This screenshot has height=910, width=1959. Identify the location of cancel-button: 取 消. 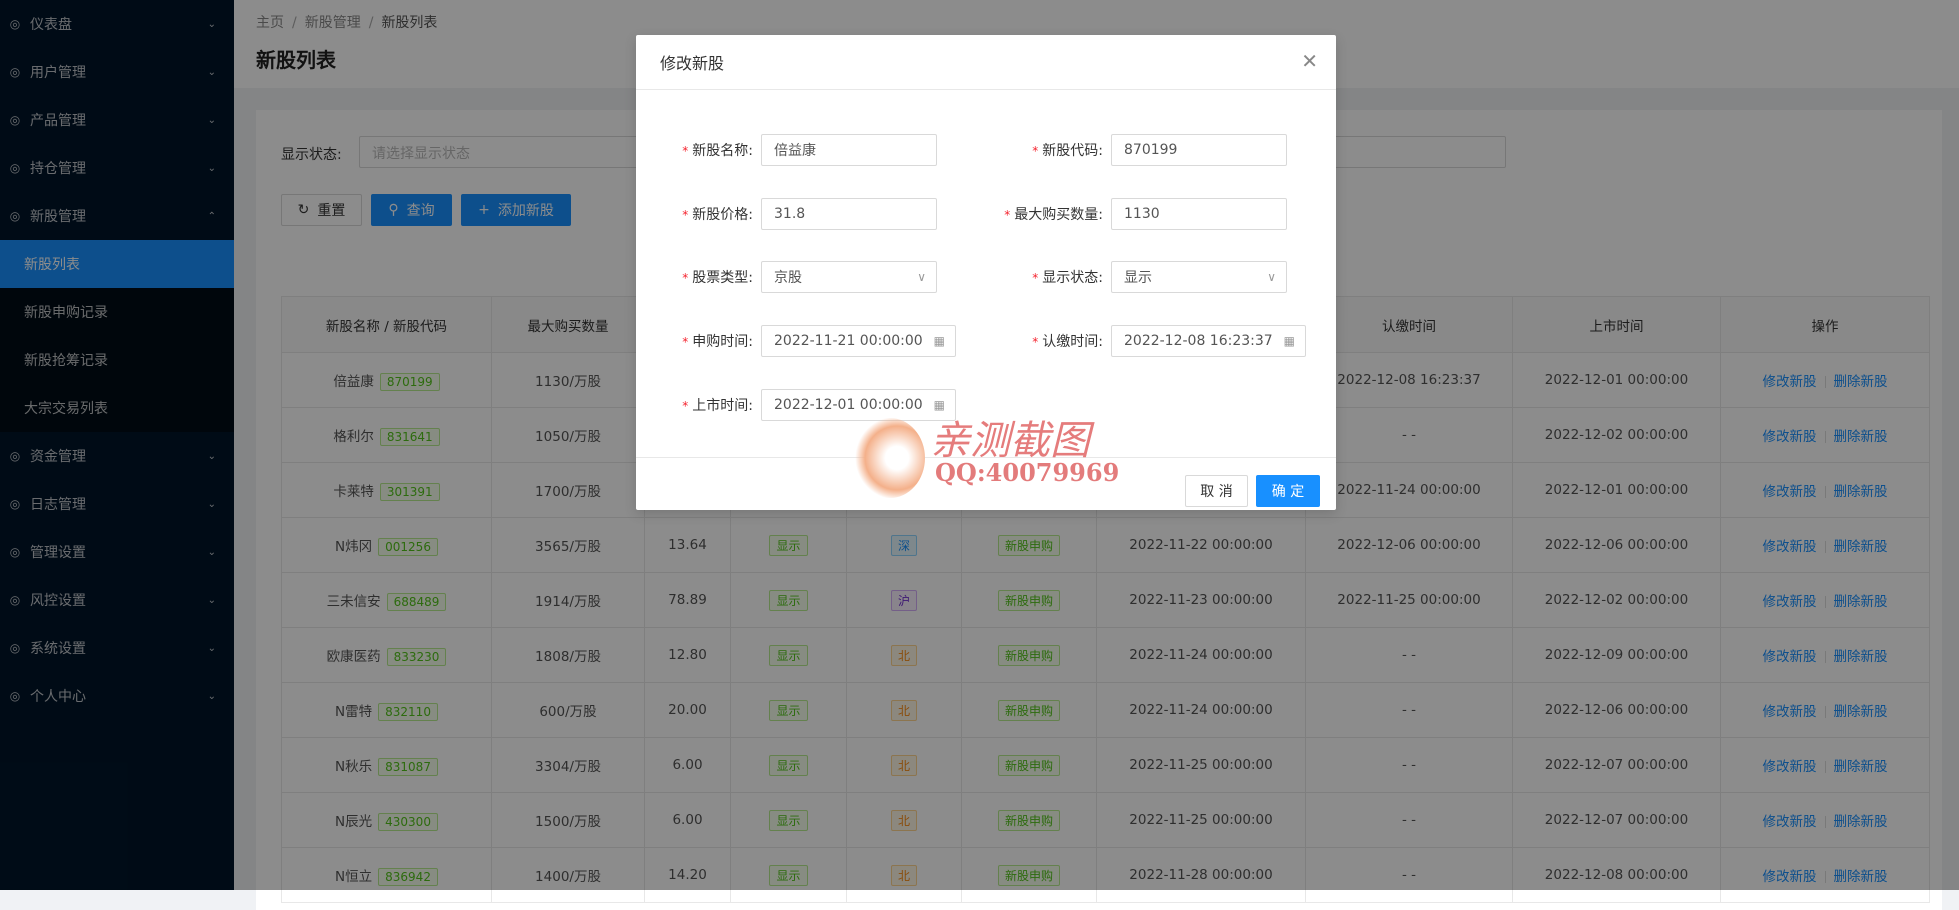
(1216, 491).